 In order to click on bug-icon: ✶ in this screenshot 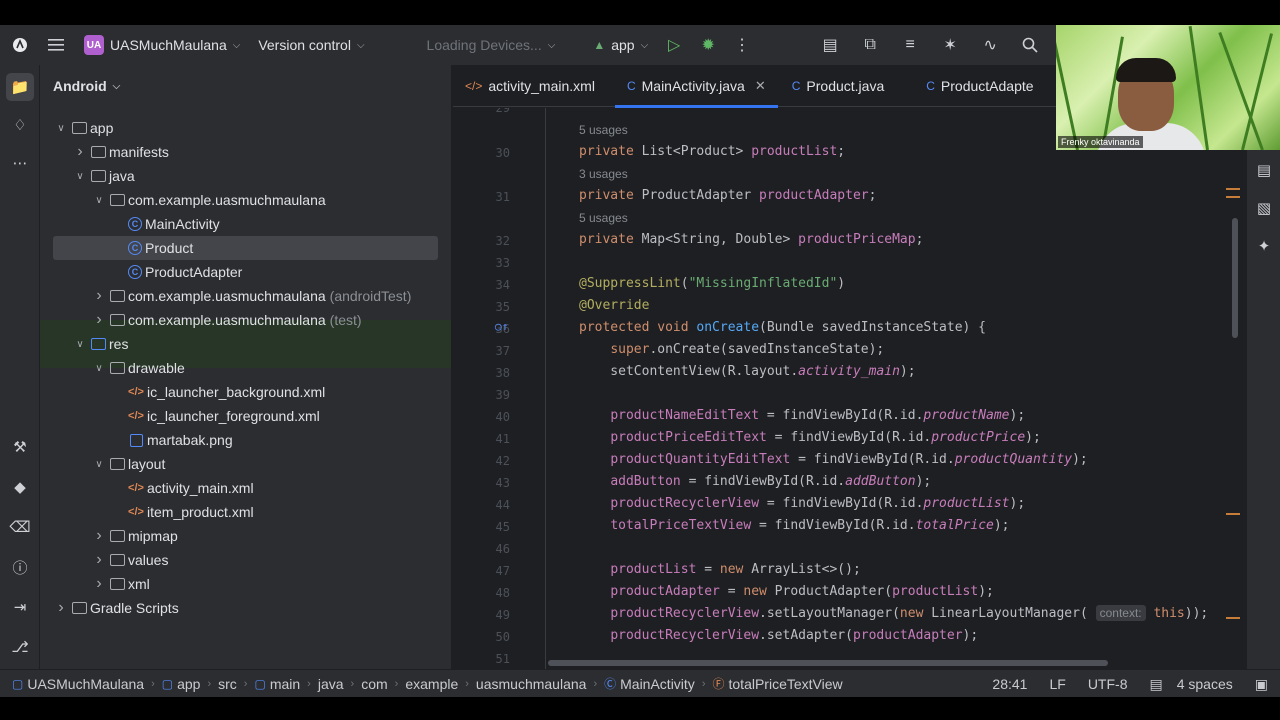, I will do `click(950, 45)`.